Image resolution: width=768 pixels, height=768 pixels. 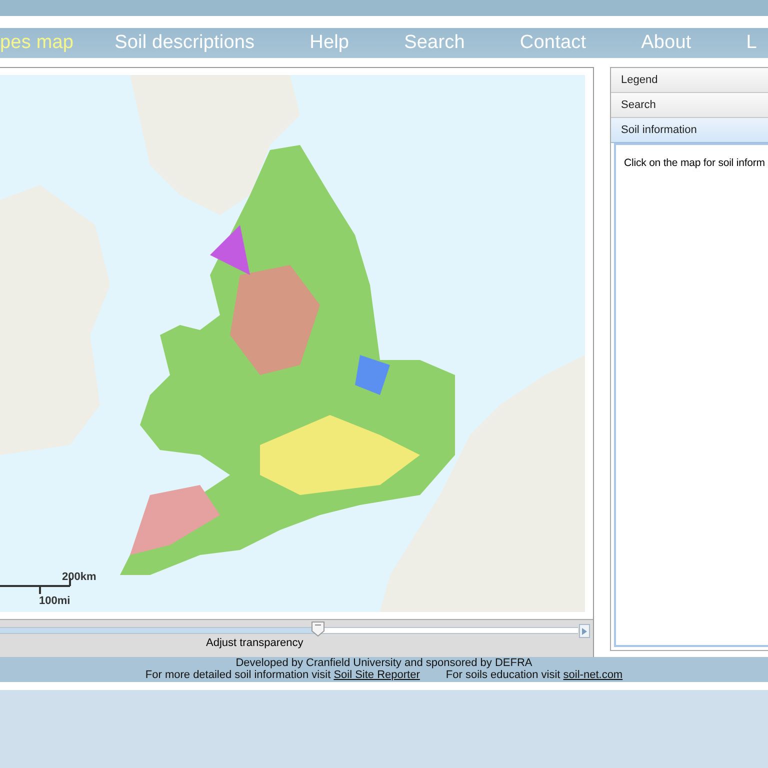 I want to click on credit-text: Developed by Cranfield University and sponsored by DEFRA, so click(x=384, y=663).